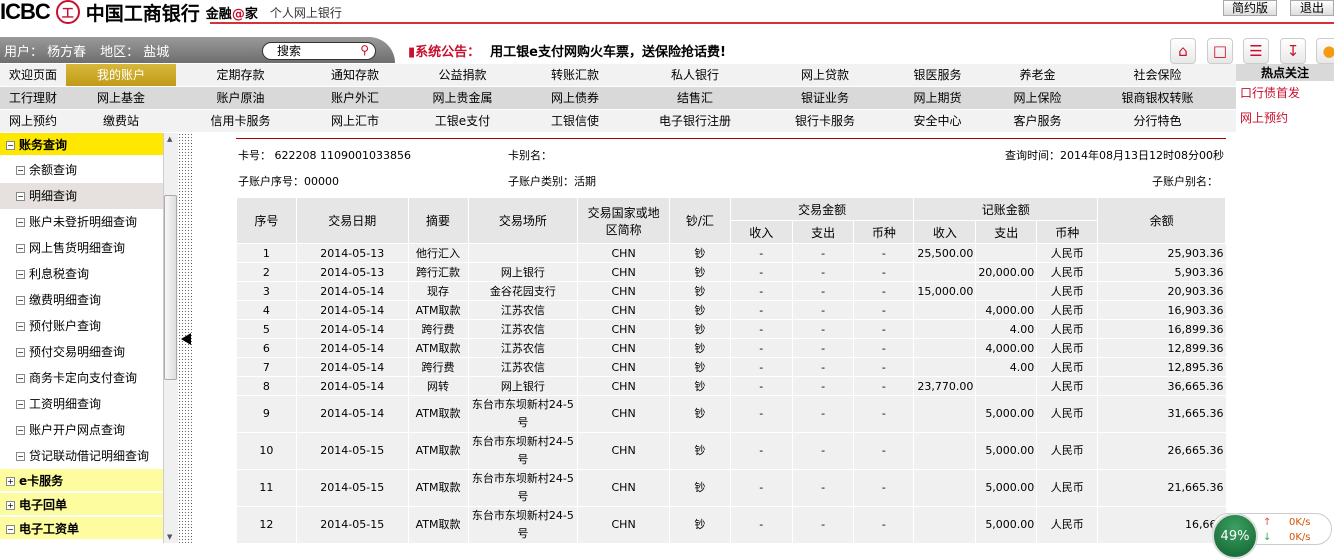 This screenshot has width=1334, height=559. I want to click on nav-item: 通知存款, so click(355, 75).